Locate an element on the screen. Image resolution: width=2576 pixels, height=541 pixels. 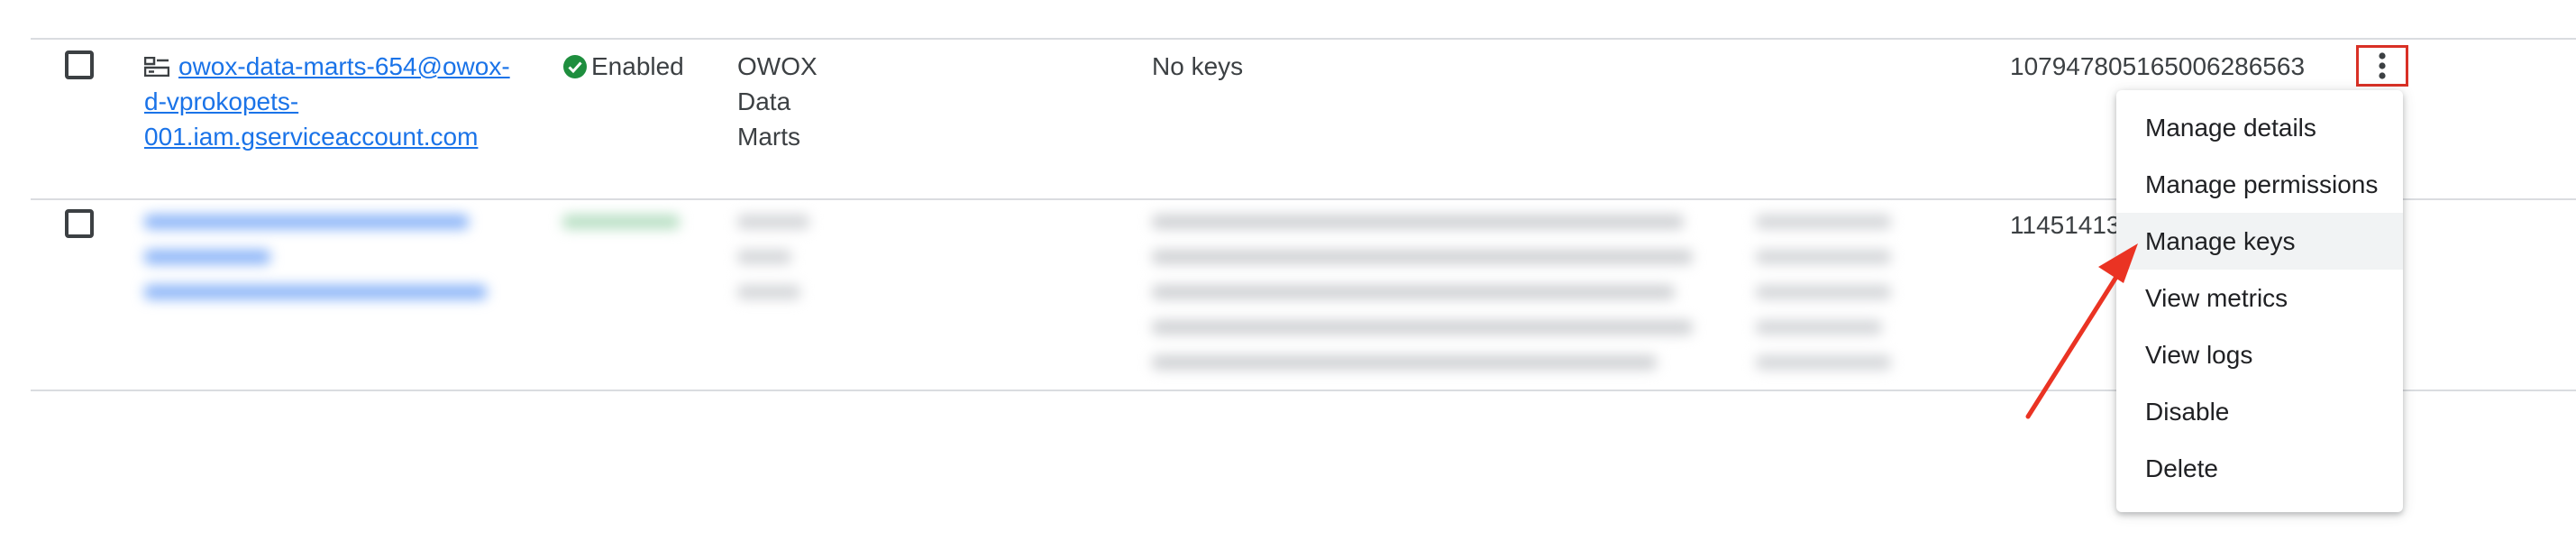
row-actions-button is located at coordinates (2382, 66).